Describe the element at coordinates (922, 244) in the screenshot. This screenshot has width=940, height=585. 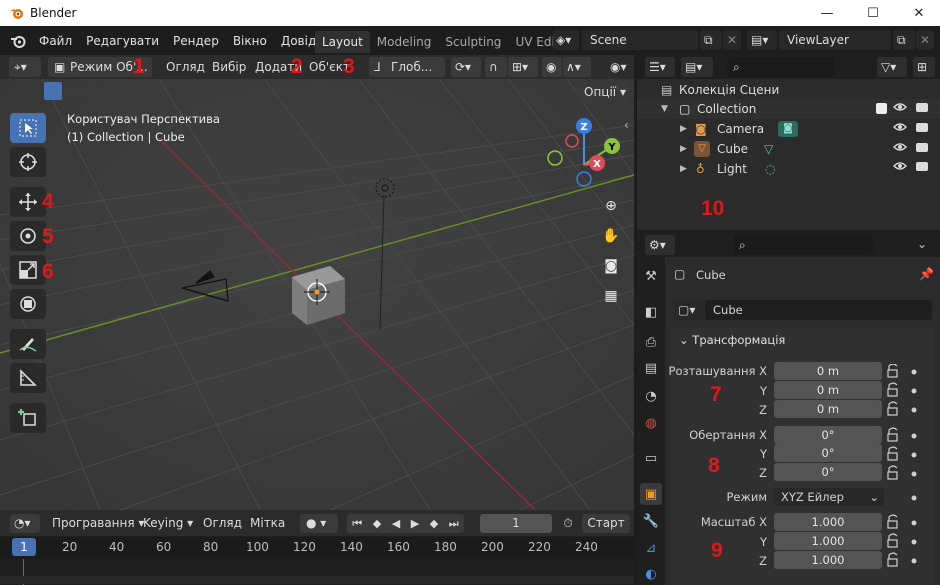
I see `chevron-down-icon: ⌄` at that location.